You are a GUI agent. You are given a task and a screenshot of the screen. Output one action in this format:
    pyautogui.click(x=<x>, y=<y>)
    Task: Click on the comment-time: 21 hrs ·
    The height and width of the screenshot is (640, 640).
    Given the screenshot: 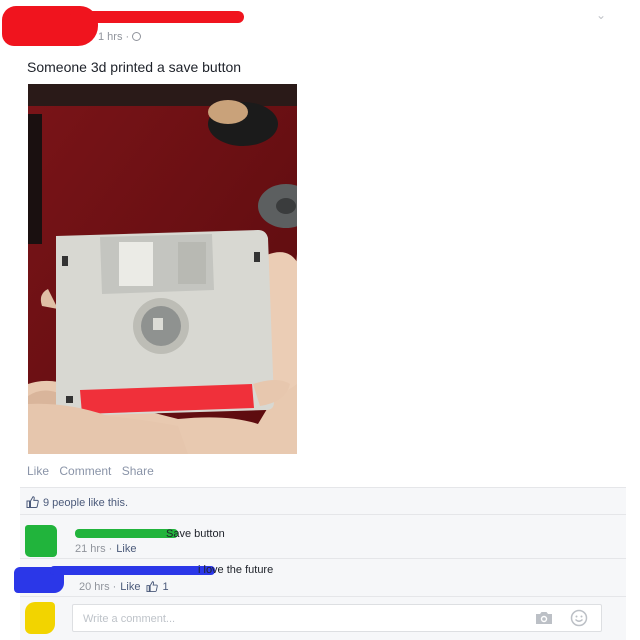 What is the action you would take?
    pyautogui.click(x=93, y=549)
    